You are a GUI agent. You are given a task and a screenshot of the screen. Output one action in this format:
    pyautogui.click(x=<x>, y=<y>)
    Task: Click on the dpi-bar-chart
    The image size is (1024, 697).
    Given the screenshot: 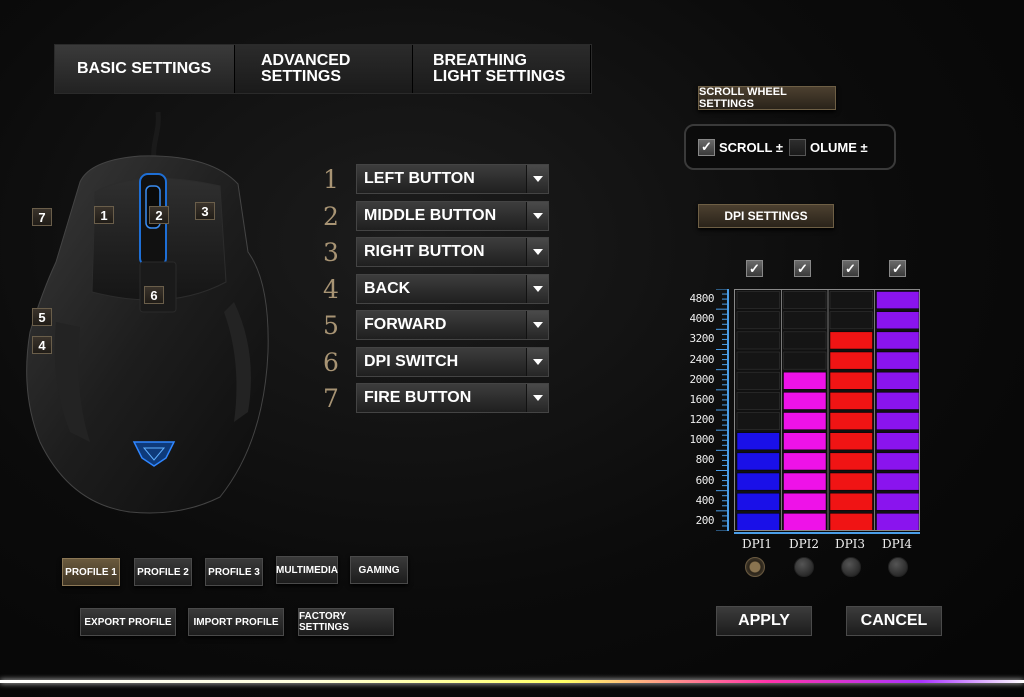 What is the action you would take?
    pyautogui.click(x=827, y=410)
    